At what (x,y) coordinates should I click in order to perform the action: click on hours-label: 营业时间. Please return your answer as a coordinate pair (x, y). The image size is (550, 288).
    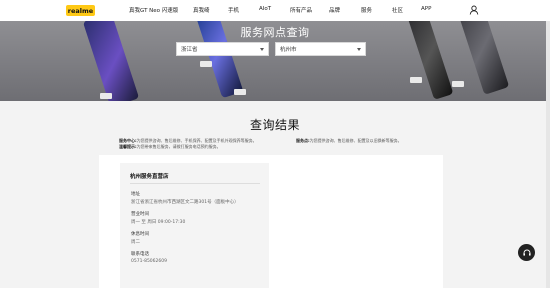
    Looking at the image, I should click on (140, 214).